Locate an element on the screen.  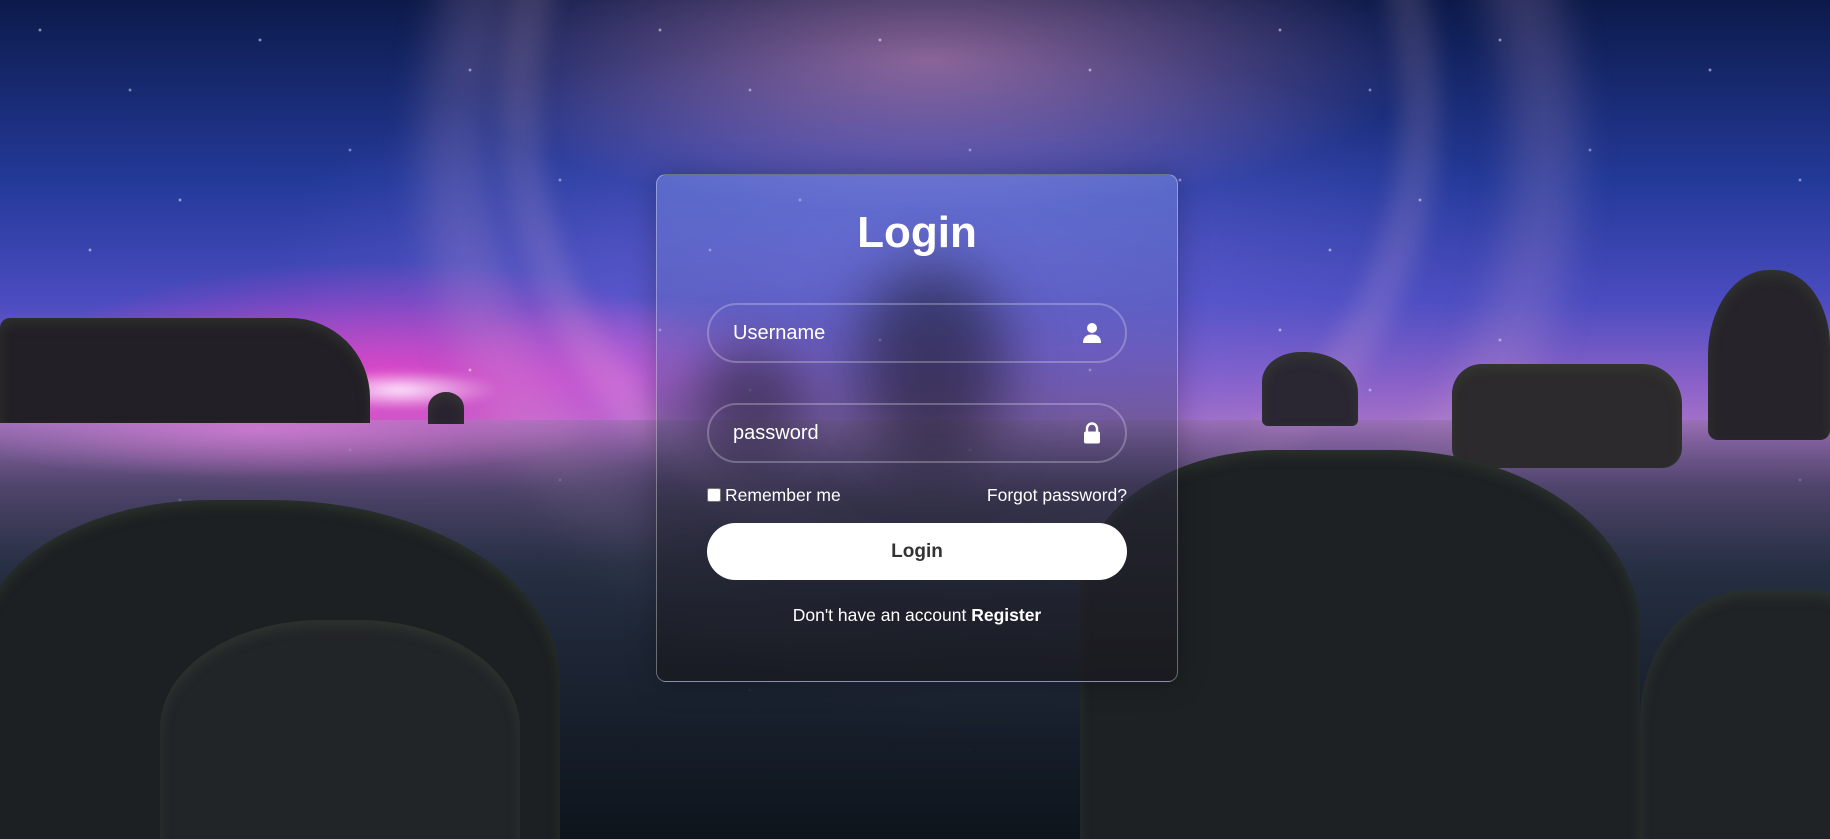
lock-icon is located at coordinates (1092, 433).